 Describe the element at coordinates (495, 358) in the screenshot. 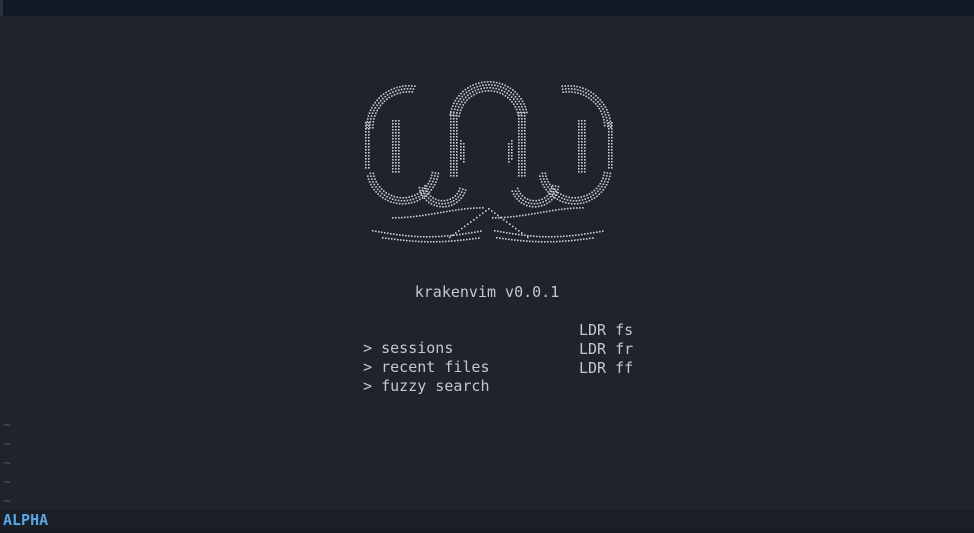

I see `recent-files-button: > recent files LDR fr` at that location.